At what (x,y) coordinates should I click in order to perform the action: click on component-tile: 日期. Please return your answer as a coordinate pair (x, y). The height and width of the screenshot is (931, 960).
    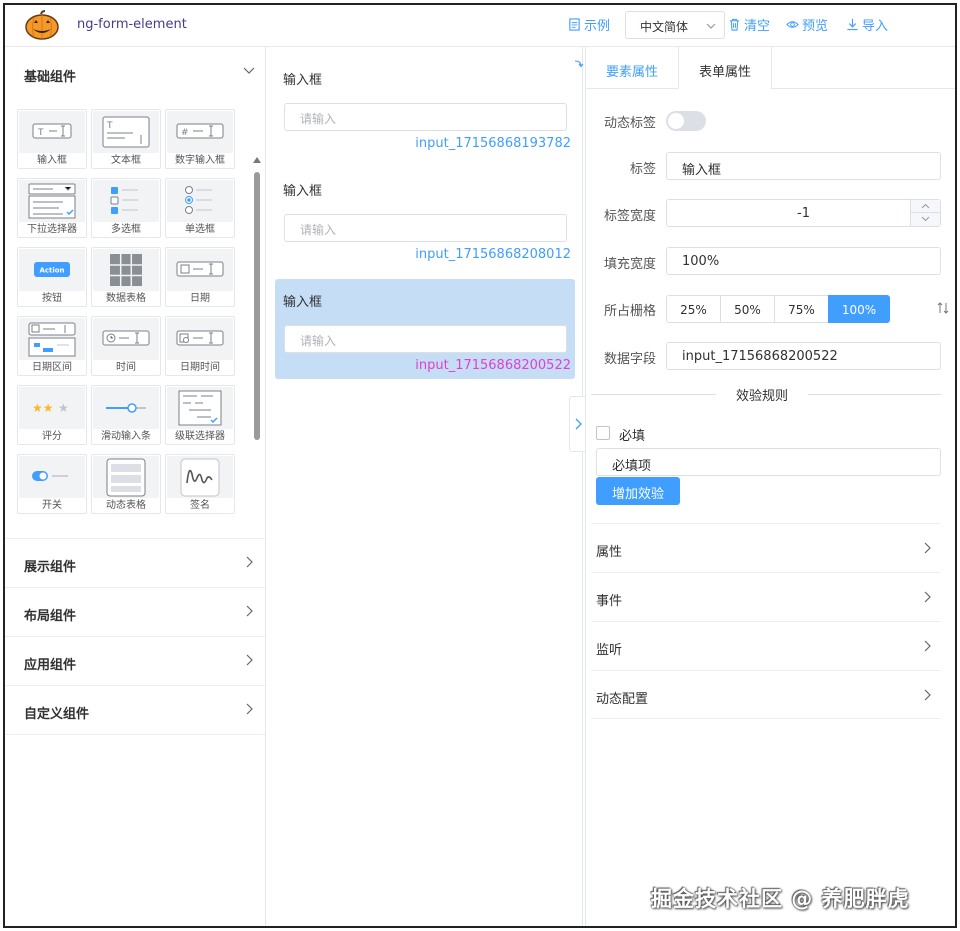
    Looking at the image, I should click on (200, 277).